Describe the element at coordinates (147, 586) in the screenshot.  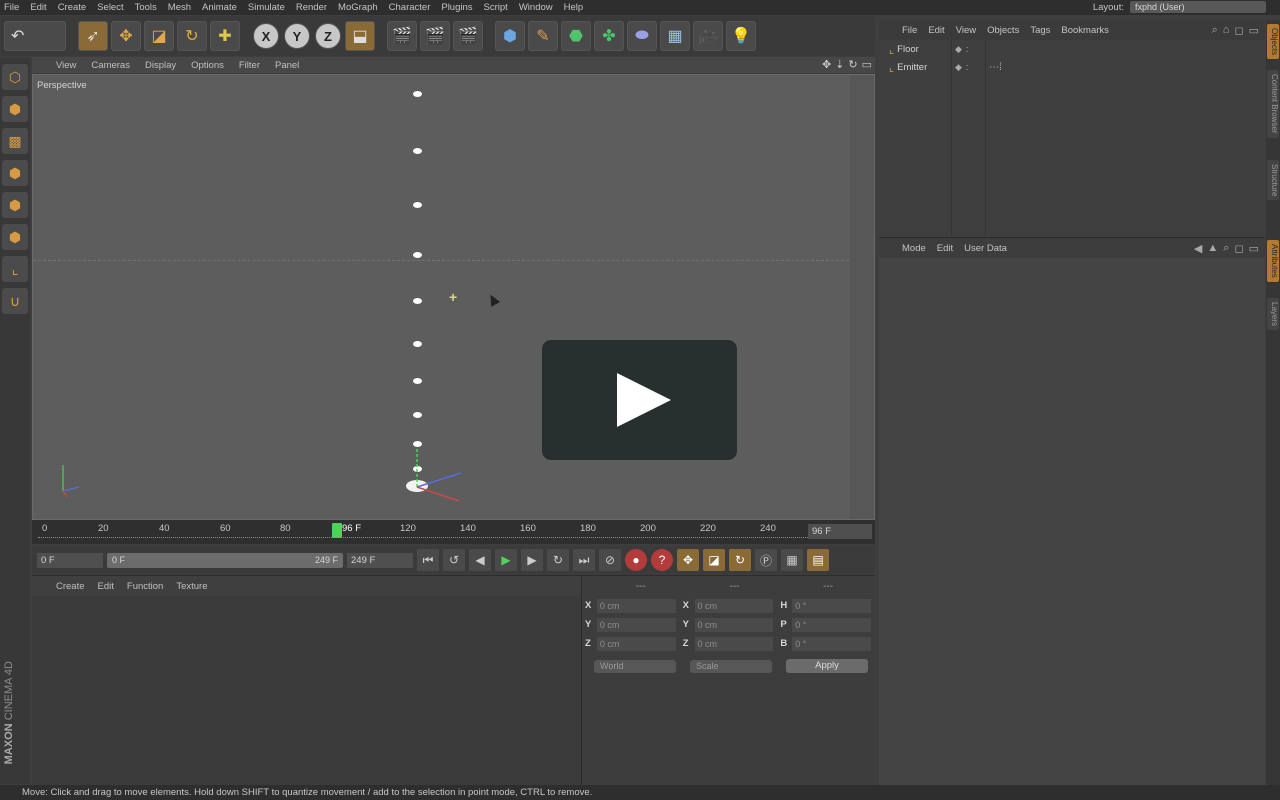
I see `material-menu-function: Function` at that location.